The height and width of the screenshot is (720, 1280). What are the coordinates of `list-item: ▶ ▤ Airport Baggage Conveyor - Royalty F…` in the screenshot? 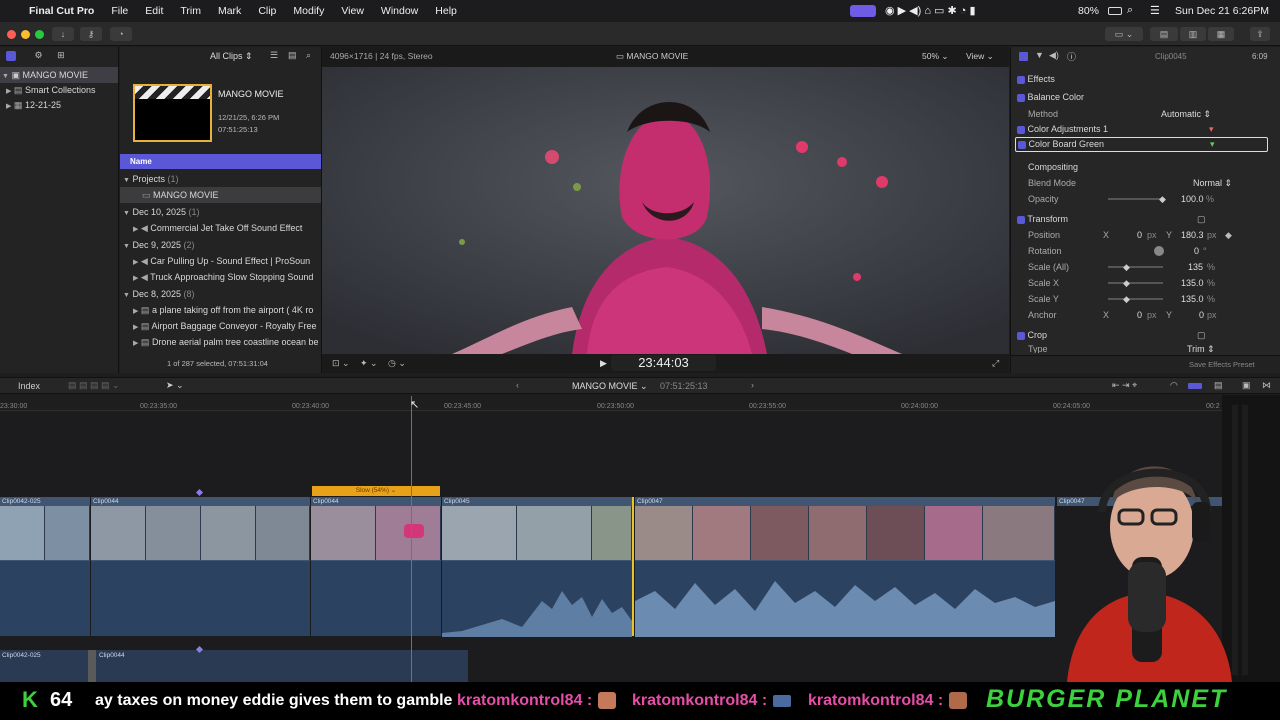 It's located at (220, 326).